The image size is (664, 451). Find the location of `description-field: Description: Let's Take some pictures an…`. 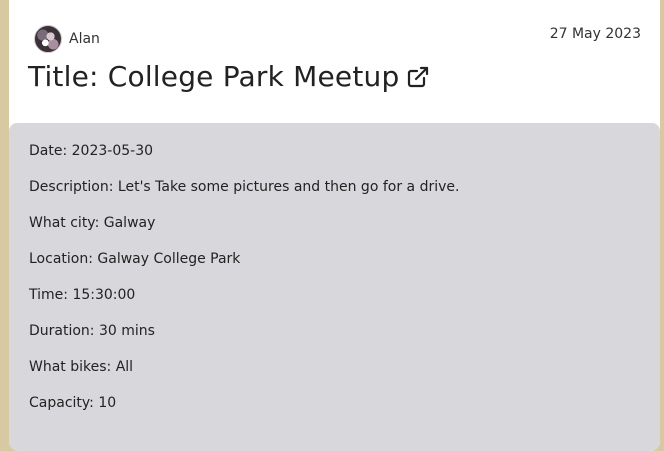

description-field: Description: Let's Take some pictures an… is located at coordinates (244, 187).